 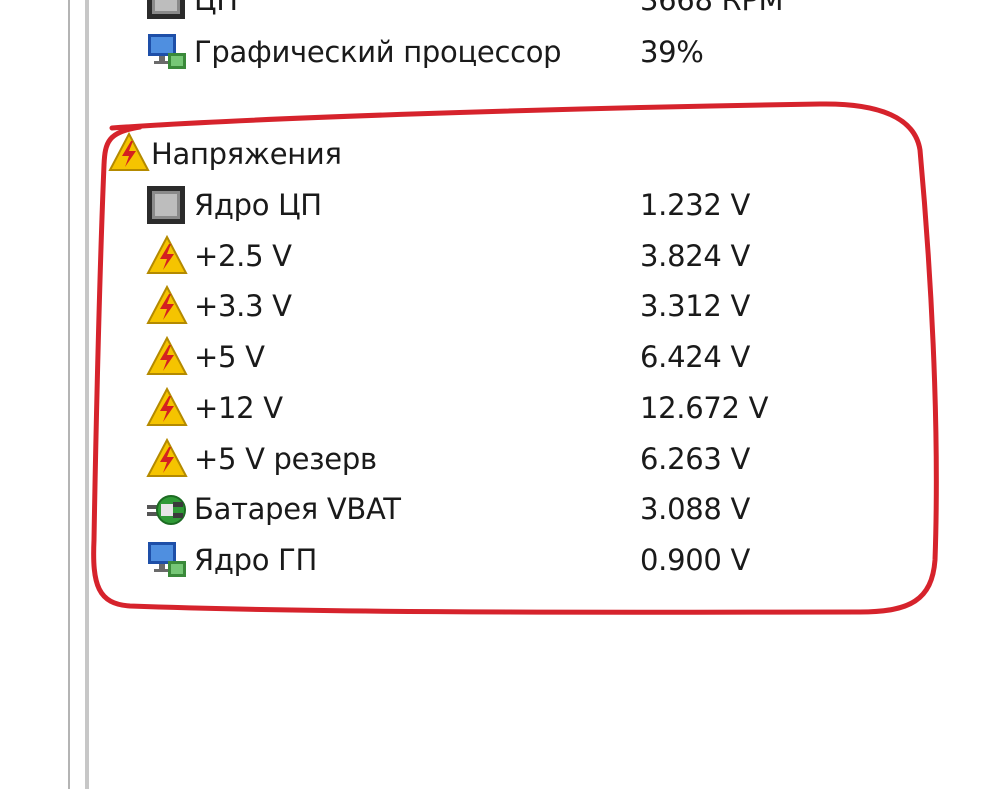 What do you see at coordinates (450, 205) in the screenshot?
I see `sensor-row-cpu-core: Ядро ЦП 1.232 V` at bounding box center [450, 205].